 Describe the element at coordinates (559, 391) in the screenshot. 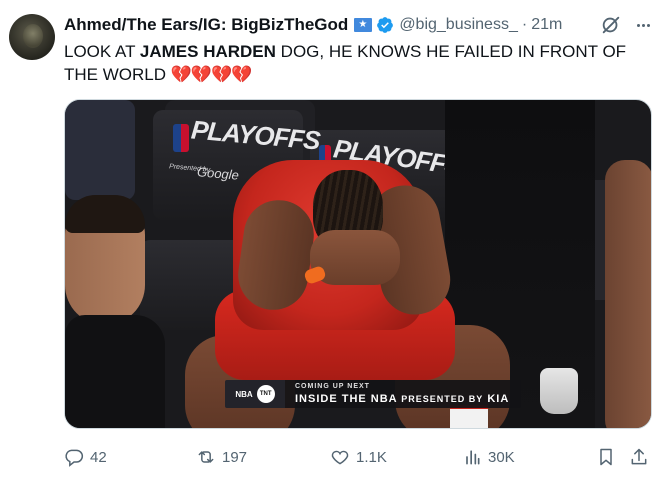

I see `white-sneaker` at that location.